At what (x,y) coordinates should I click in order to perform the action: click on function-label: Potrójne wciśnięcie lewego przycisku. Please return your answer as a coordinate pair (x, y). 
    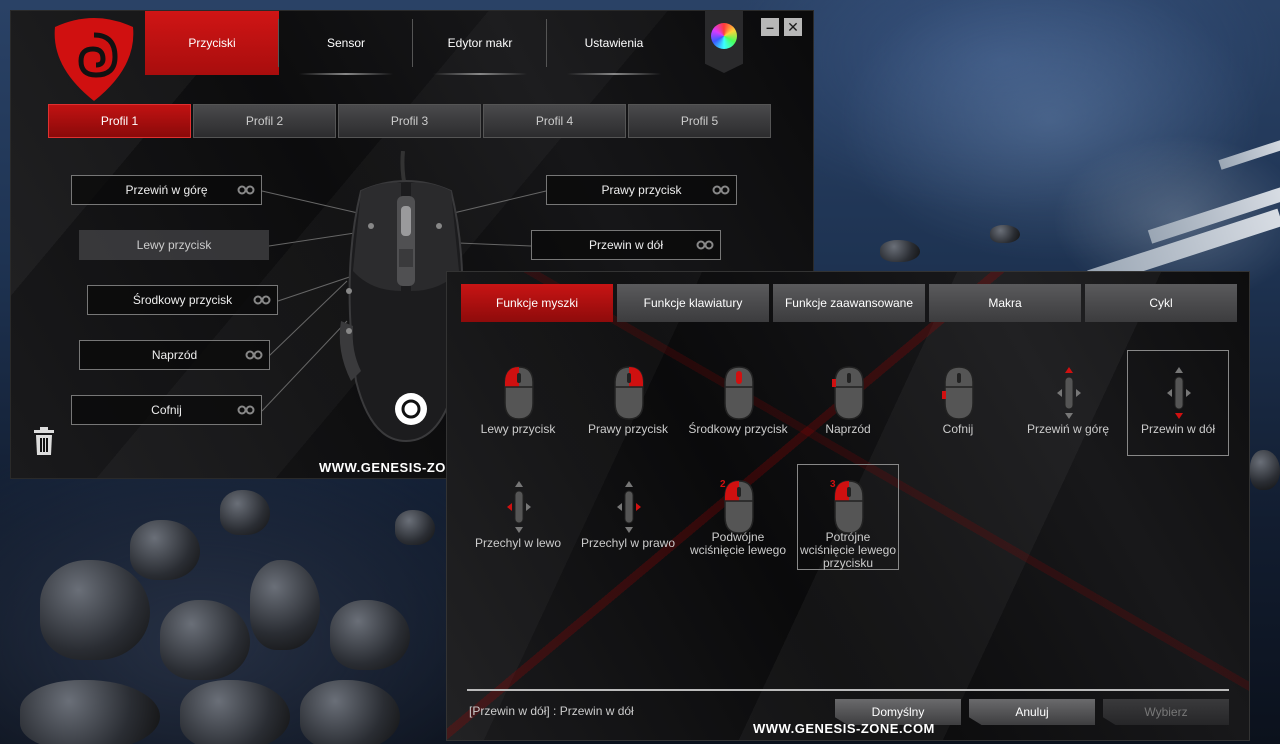
    Looking at the image, I should click on (848, 550).